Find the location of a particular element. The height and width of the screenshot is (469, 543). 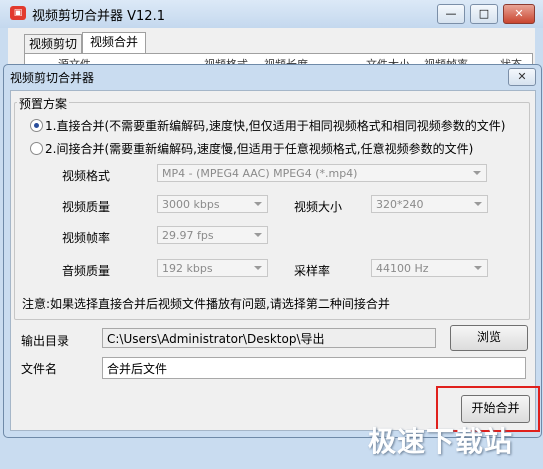

filename-label: 文件名 is located at coordinates (39, 369).